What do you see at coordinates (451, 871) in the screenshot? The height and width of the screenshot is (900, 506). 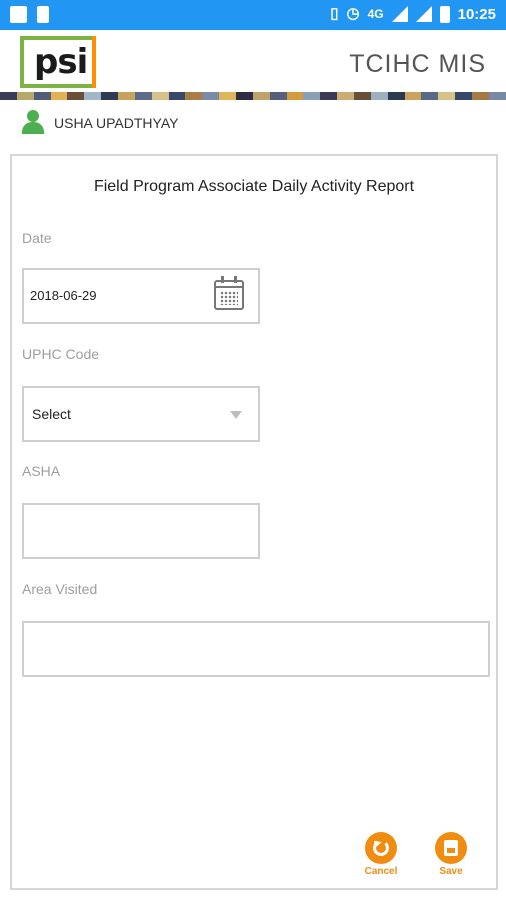 I see `save-label: Save` at bounding box center [451, 871].